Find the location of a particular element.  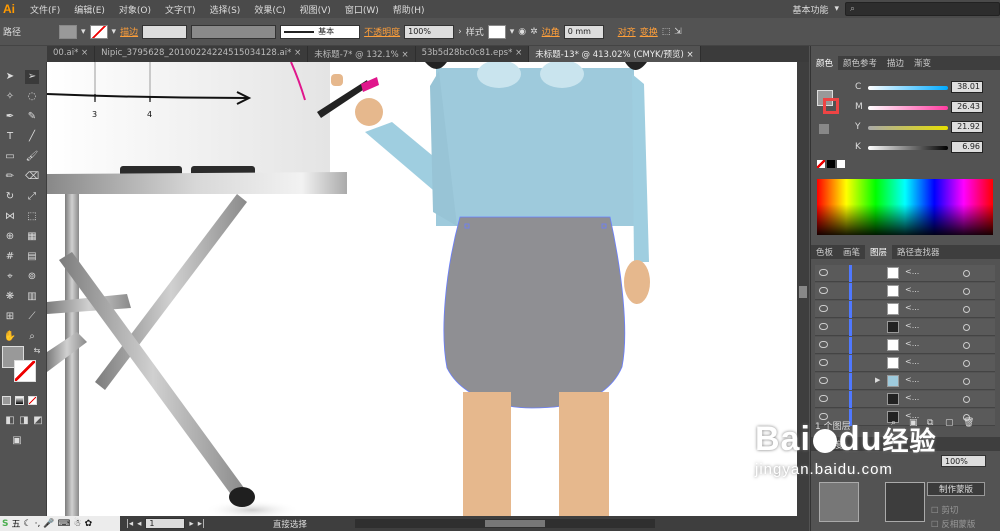

mesh-tool-icon: # is located at coordinates (10, 257).